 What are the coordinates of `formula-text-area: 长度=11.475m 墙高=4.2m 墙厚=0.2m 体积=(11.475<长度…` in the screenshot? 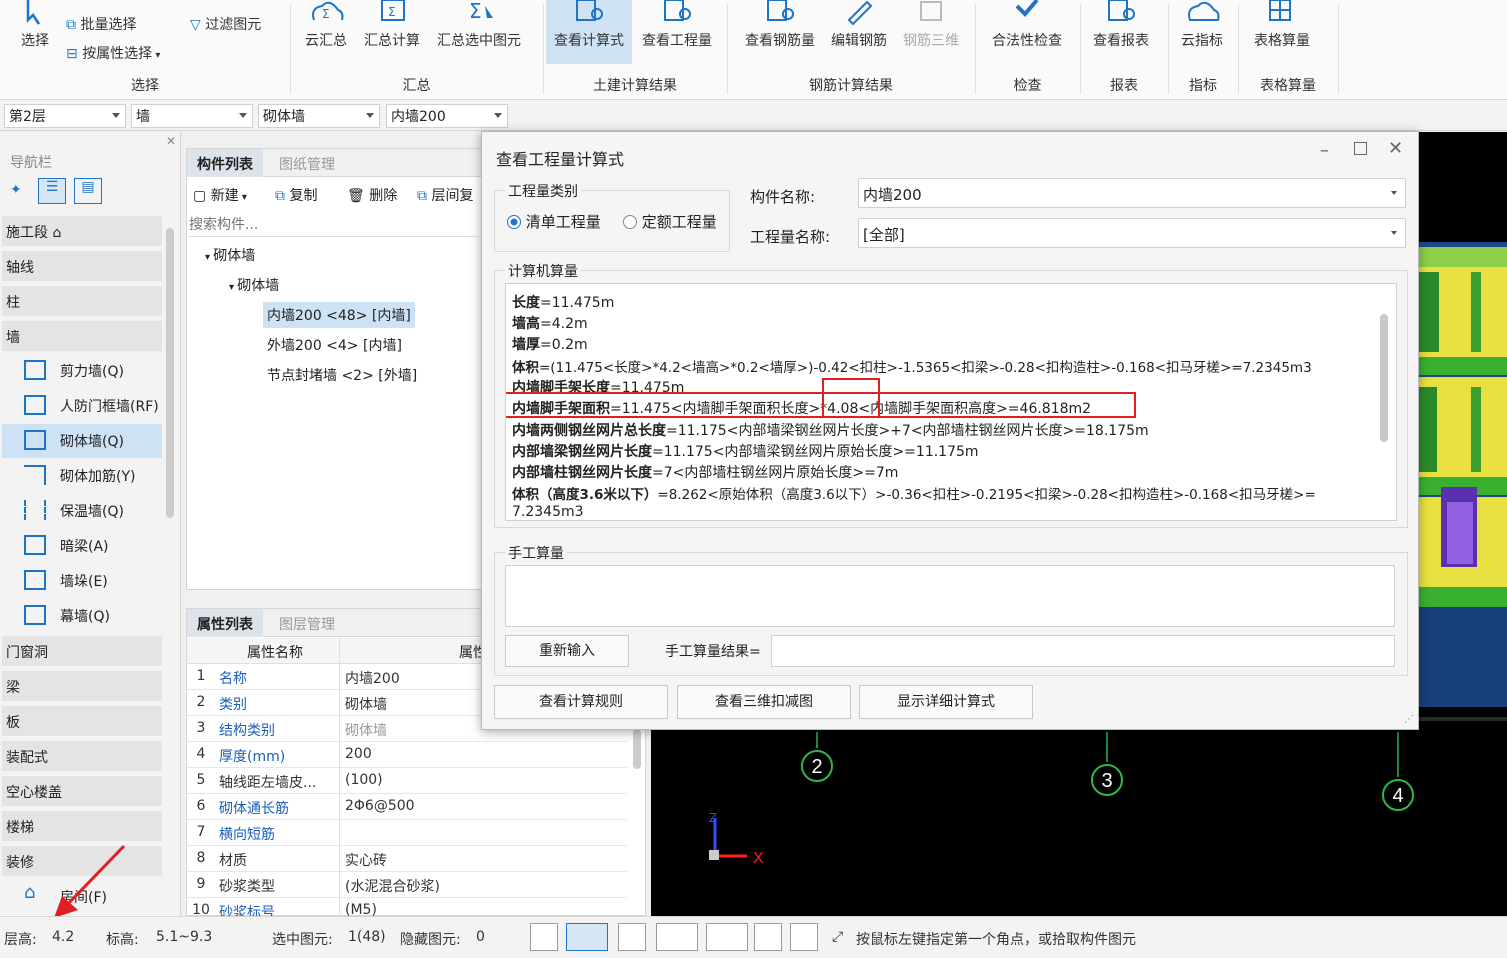 It's located at (951, 402).